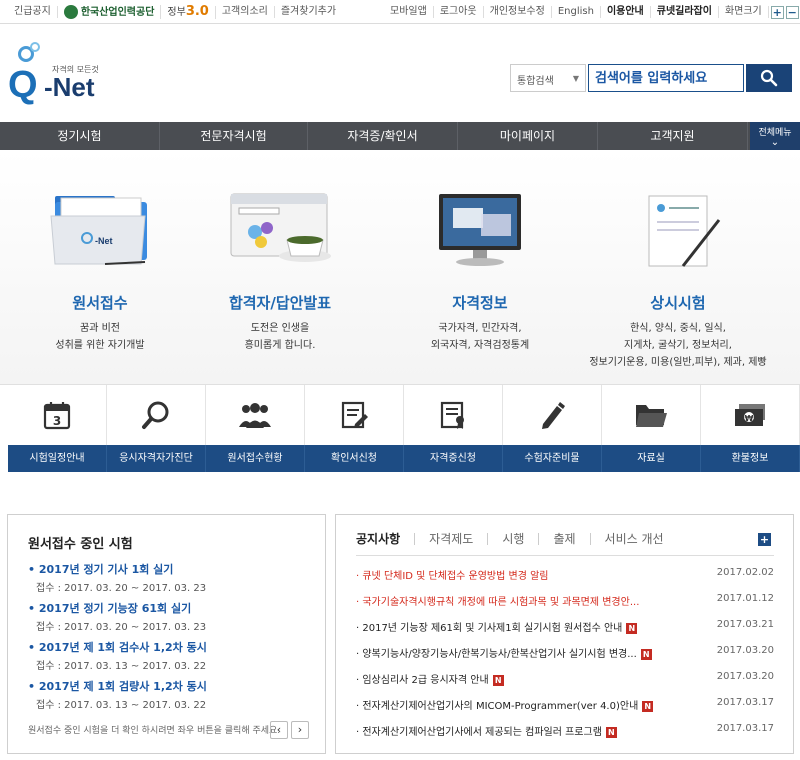 Image resolution: width=800 pixels, height=760 pixels. Describe the element at coordinates (70, 12) in the screenshot. I see `hrdkorea-seal-icon` at that location.